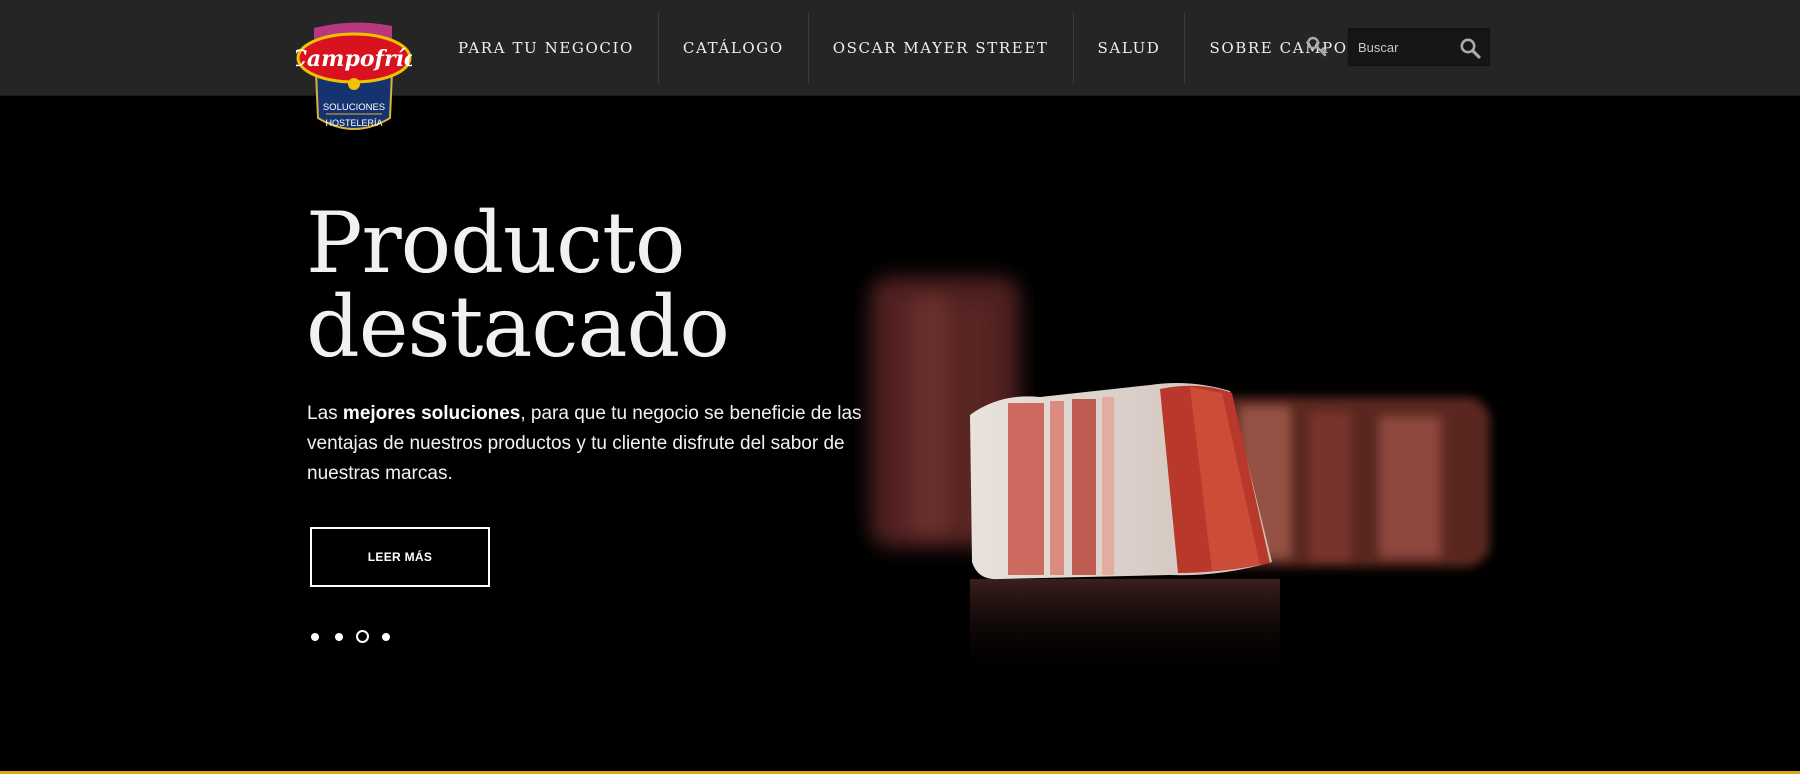 The height and width of the screenshot is (774, 1800). Describe the element at coordinates (734, 48) in the screenshot. I see `nav-item-catalogo: CATÁLOGO` at that location.